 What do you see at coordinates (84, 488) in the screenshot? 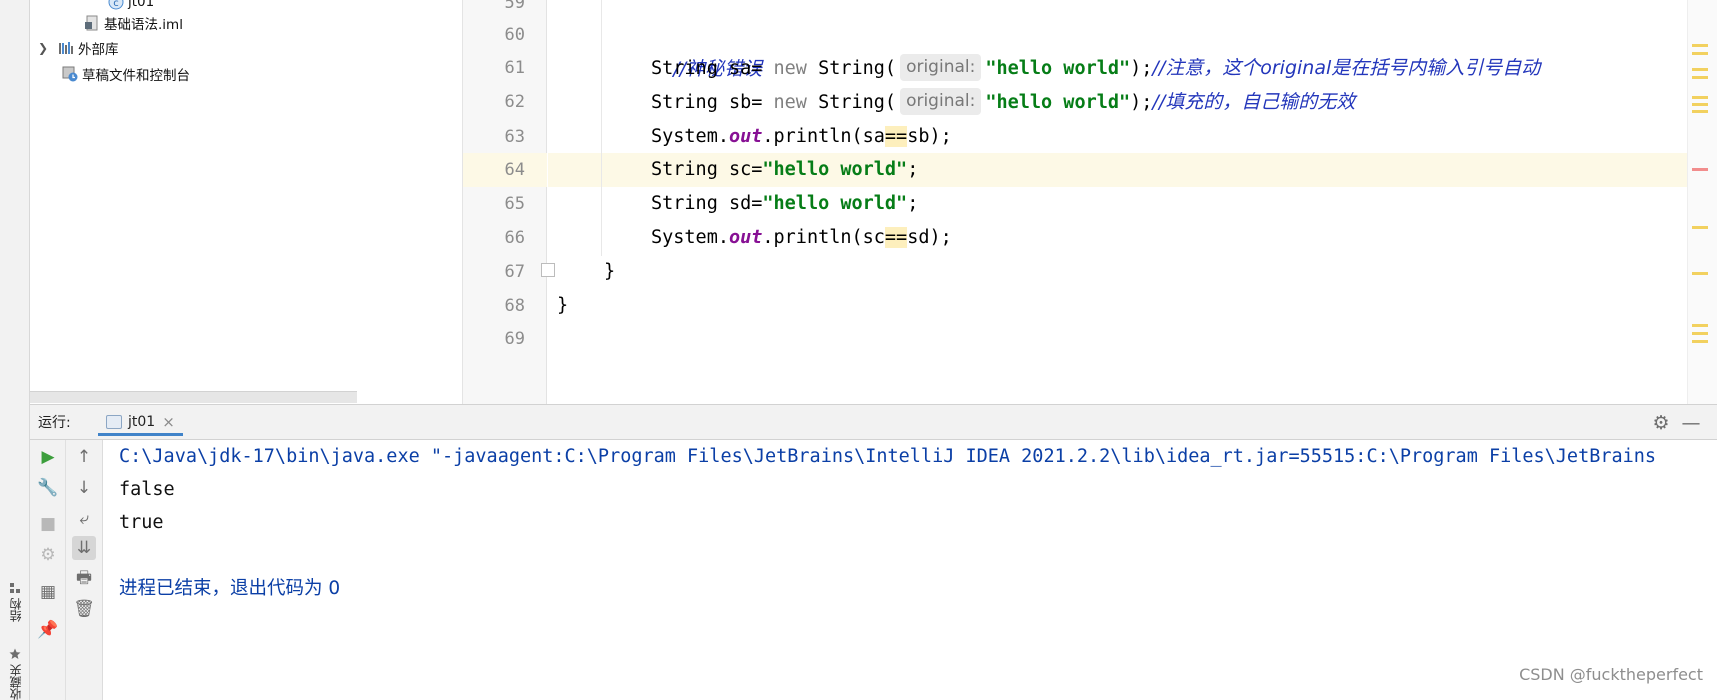
I see `arrow-down-icon: ↓` at bounding box center [84, 488].